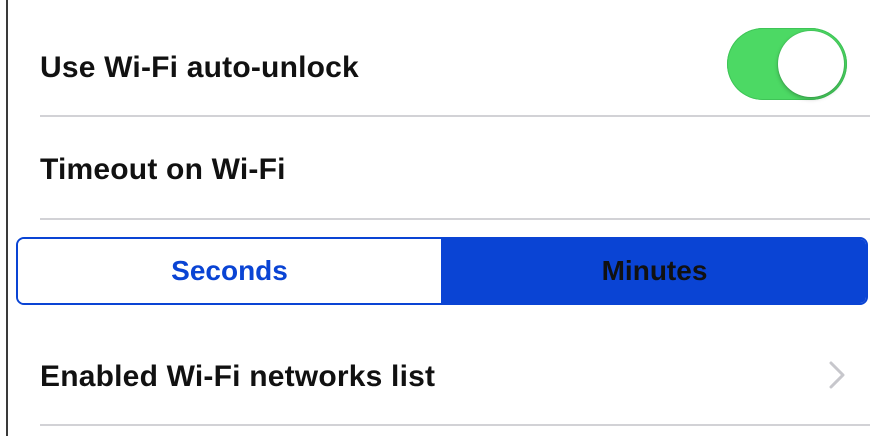 Image resolution: width=870 pixels, height=436 pixels. What do you see at coordinates (163, 169) in the screenshot?
I see `timeout-label: Timeout on Wi-Fi` at bounding box center [163, 169].